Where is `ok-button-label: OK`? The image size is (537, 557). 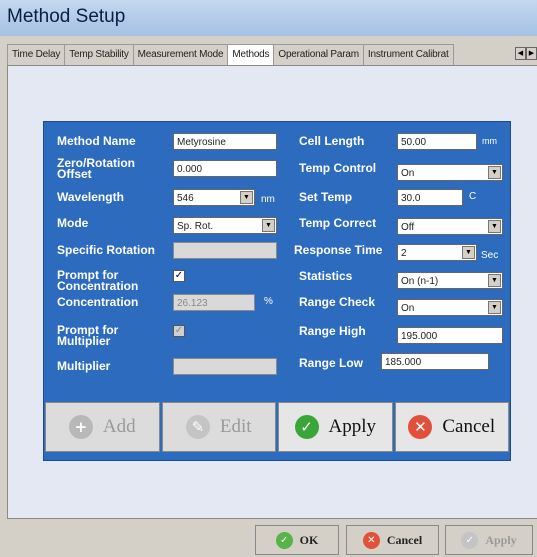 ok-button-label: OK is located at coordinates (309, 539).